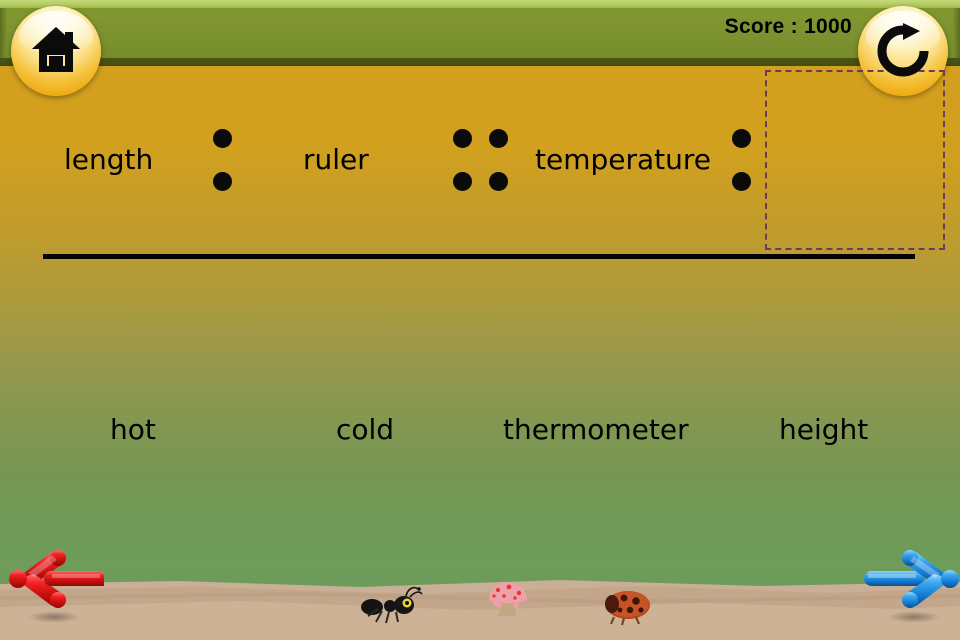 The height and width of the screenshot is (640, 960). What do you see at coordinates (133, 430) in the screenshot?
I see `option-hot: hot` at bounding box center [133, 430].